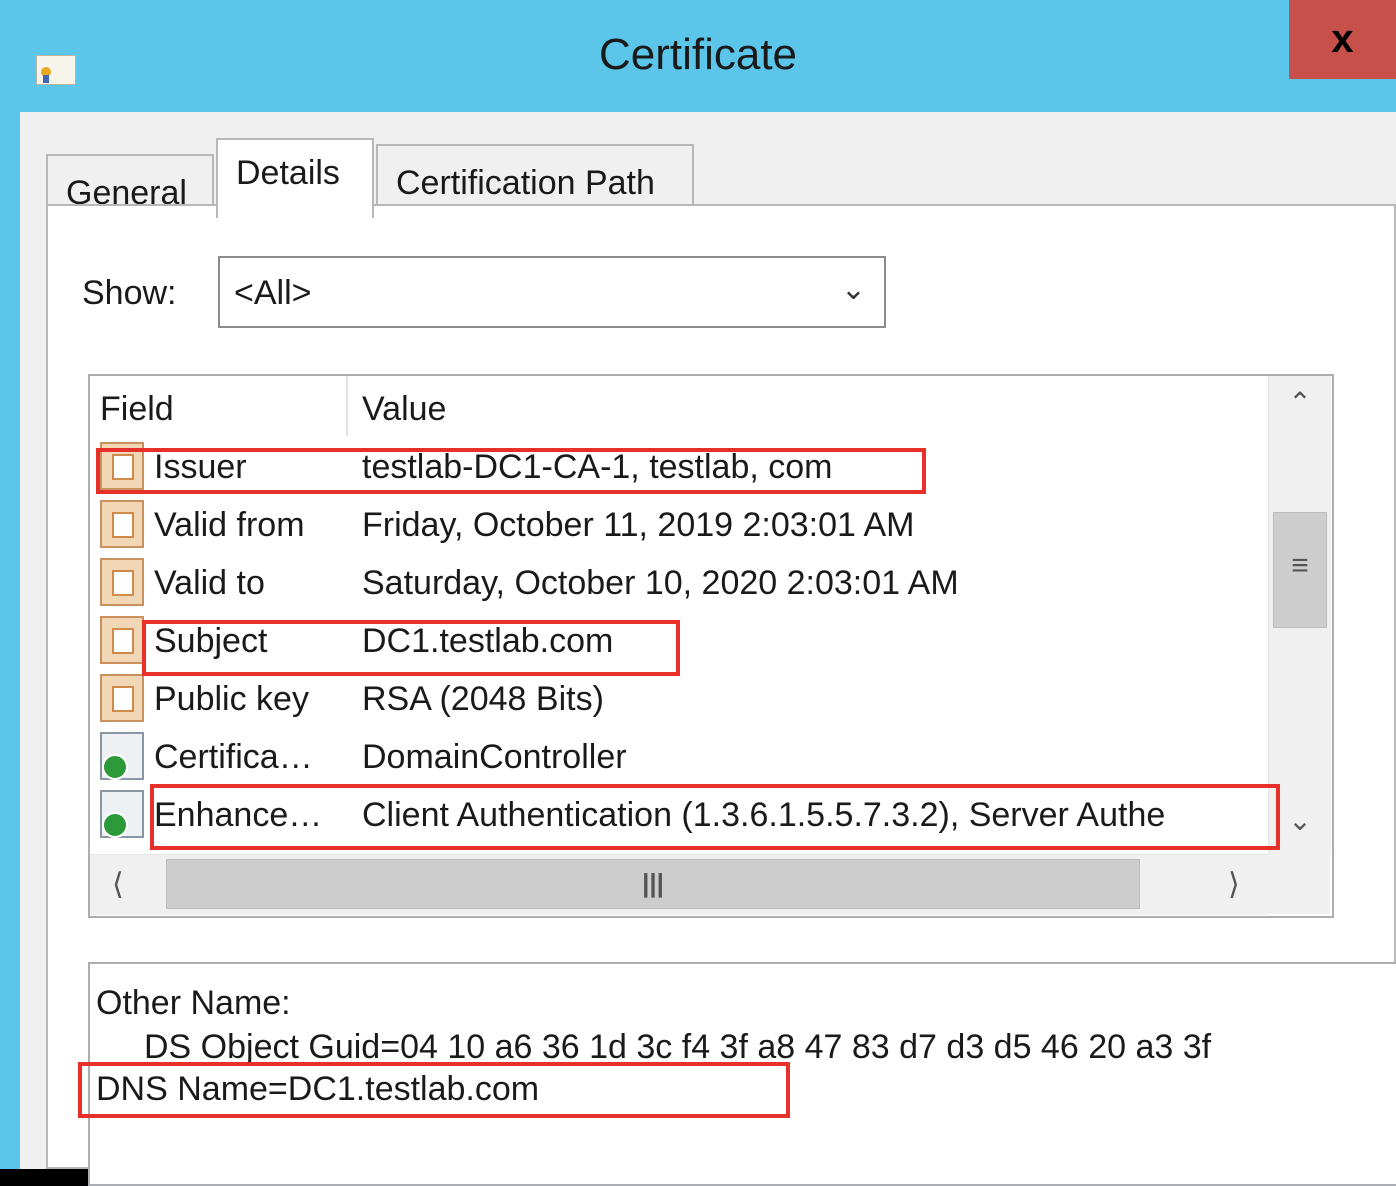 Image resolution: width=1396 pixels, height=1186 pixels. I want to click on column-header-value: Value, so click(802, 406).